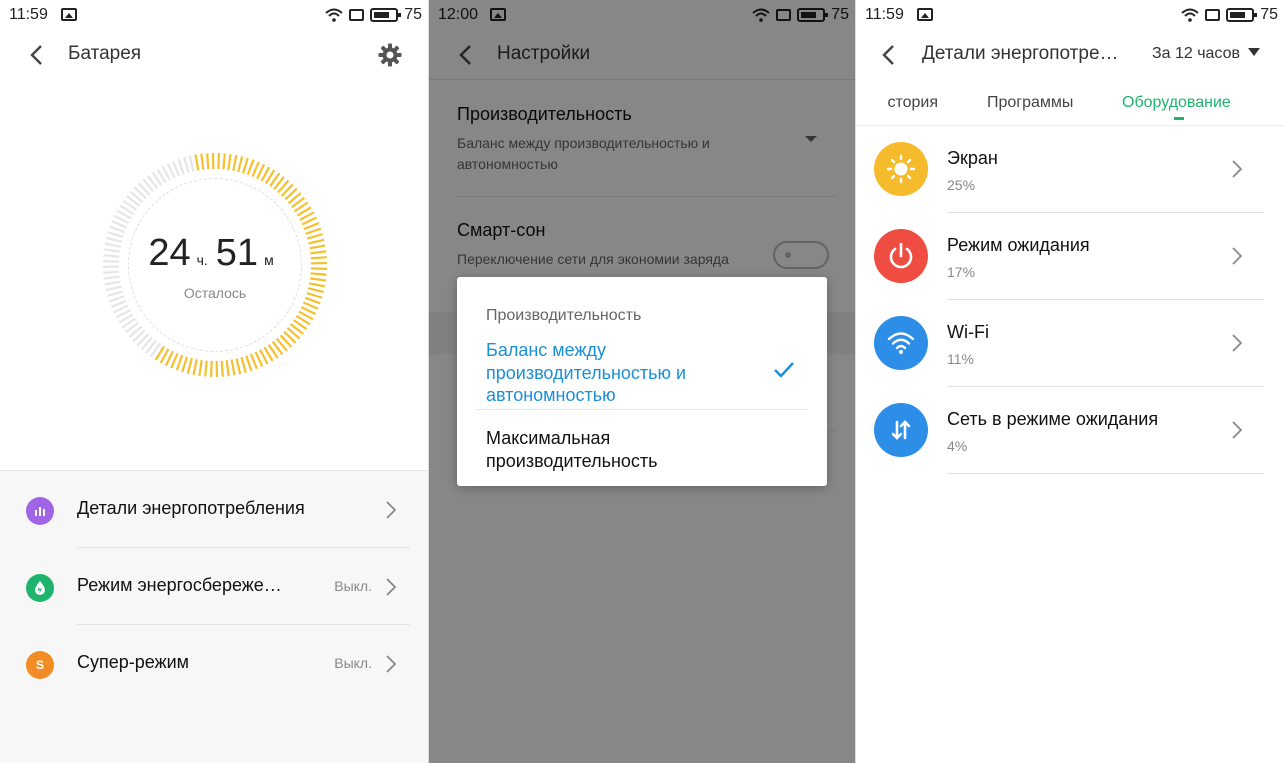  What do you see at coordinates (40, 665) in the screenshot?
I see `super-mode-icon: S` at bounding box center [40, 665].